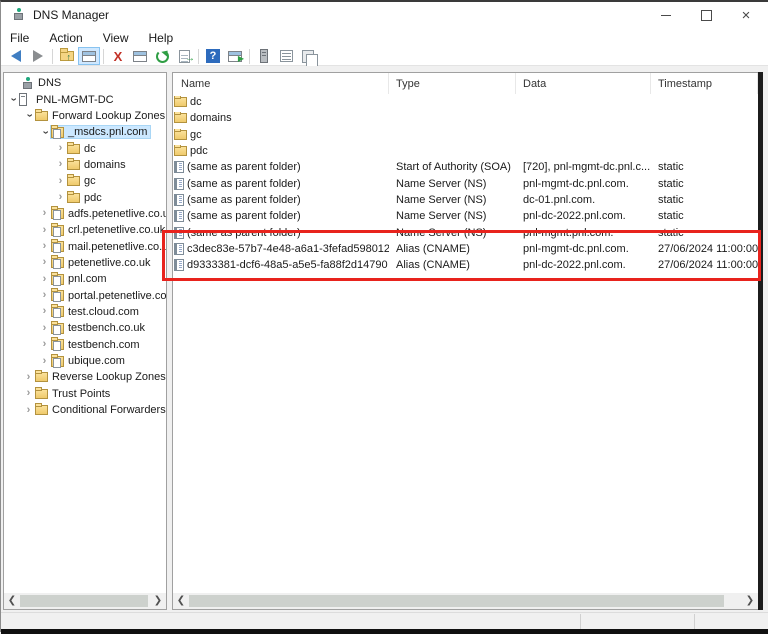 The width and height of the screenshot is (768, 634). I want to click on tree-item-crl-petenetlive: crl.petenetlive.co.uk, so click(85, 230).